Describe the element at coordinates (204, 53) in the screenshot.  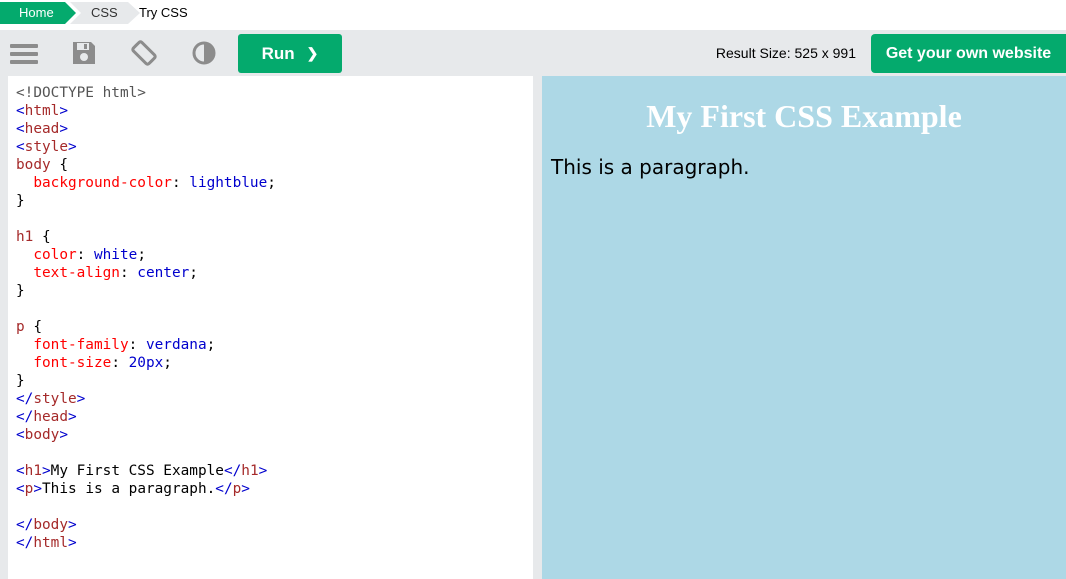
I see `contrast-icon` at that location.